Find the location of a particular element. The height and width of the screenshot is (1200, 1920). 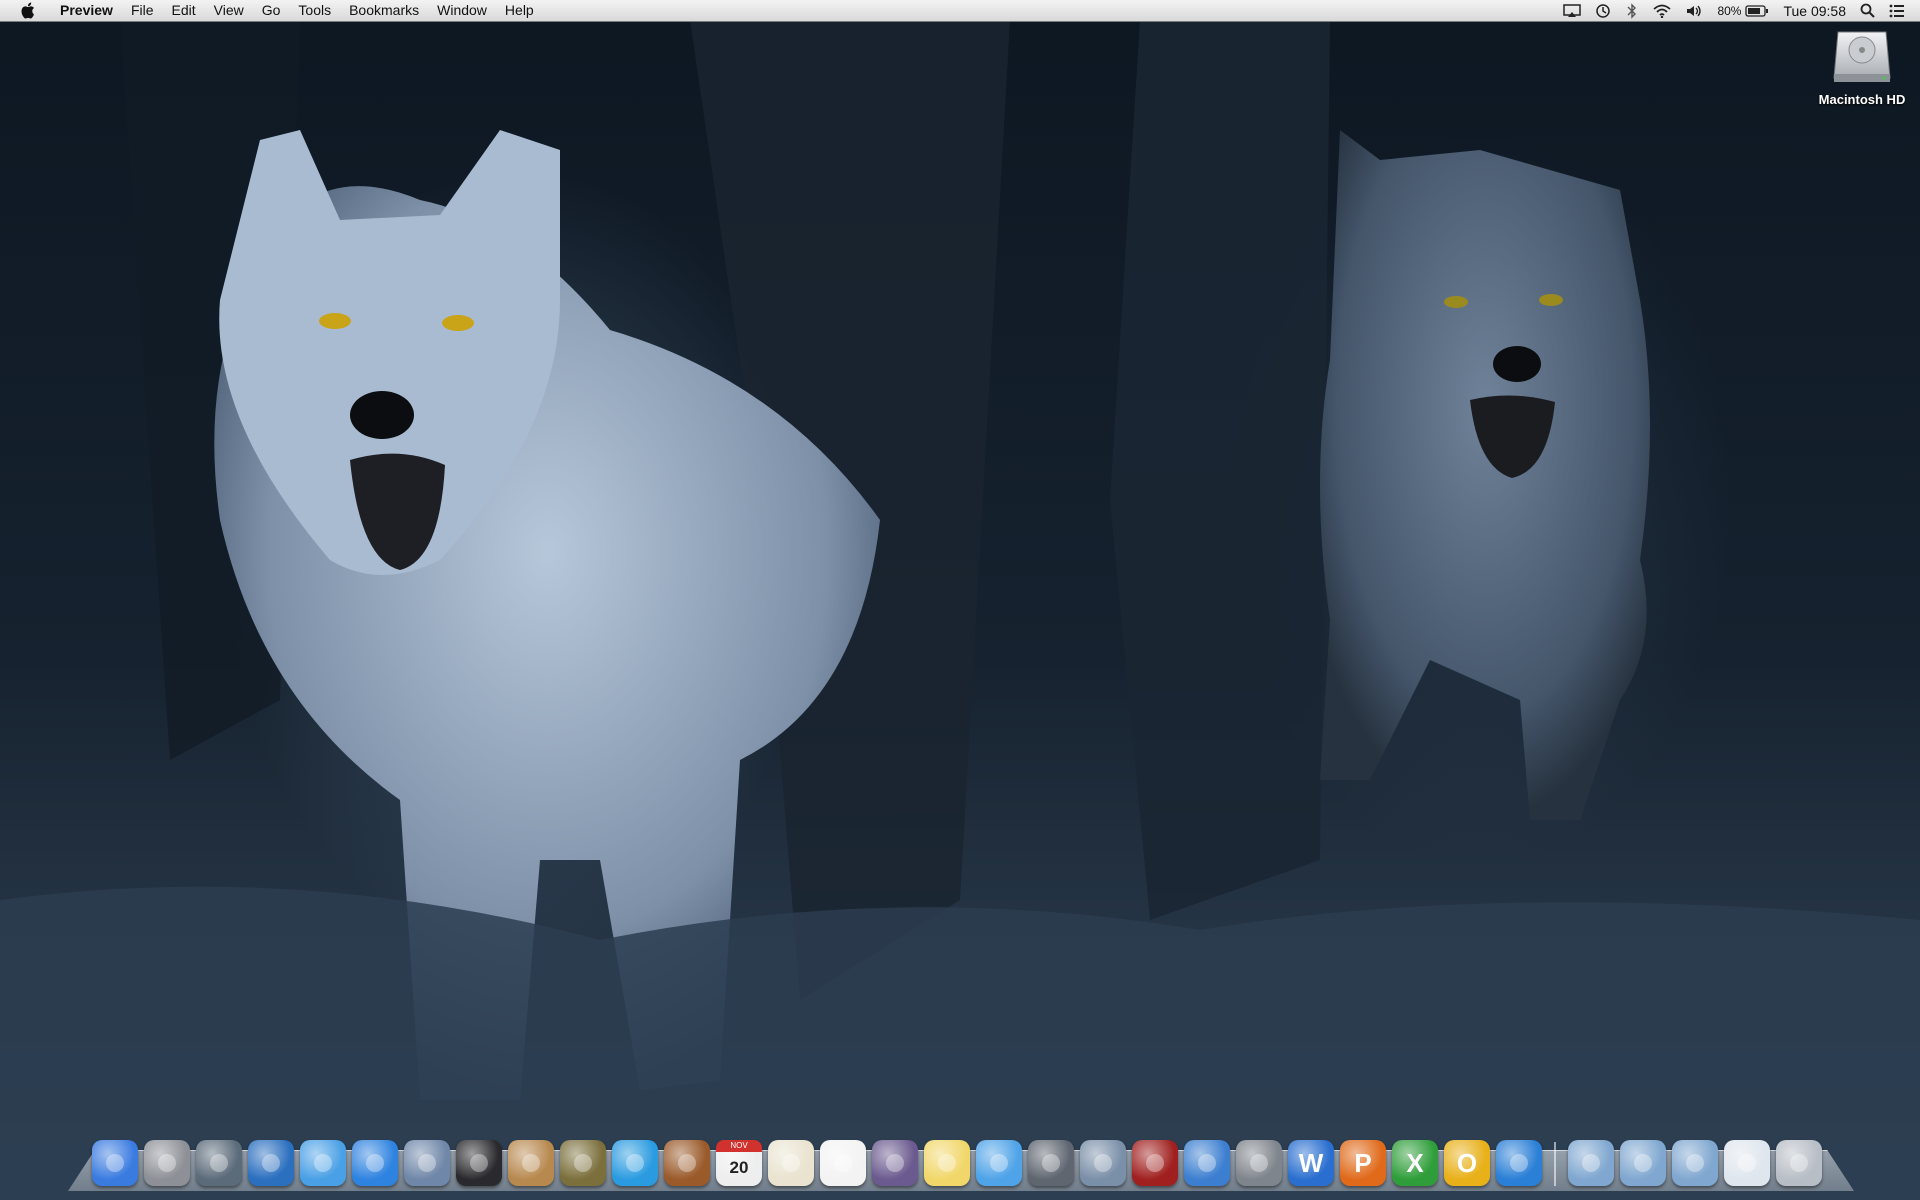

notification-center-button is located at coordinates (1897, 10).